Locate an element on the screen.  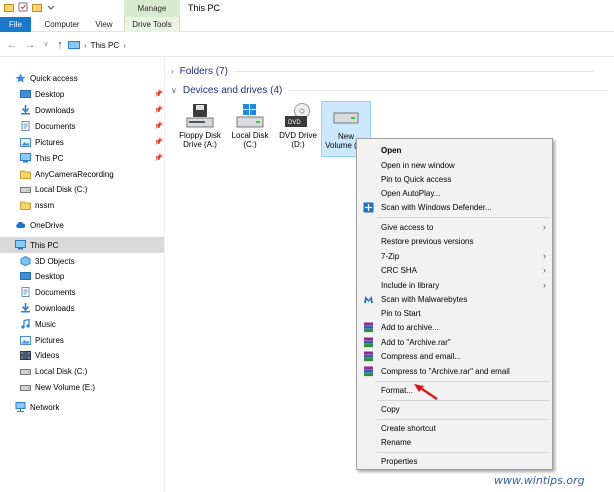
menu-item-include-library: Include in library › is located at coordinates (454, 285).